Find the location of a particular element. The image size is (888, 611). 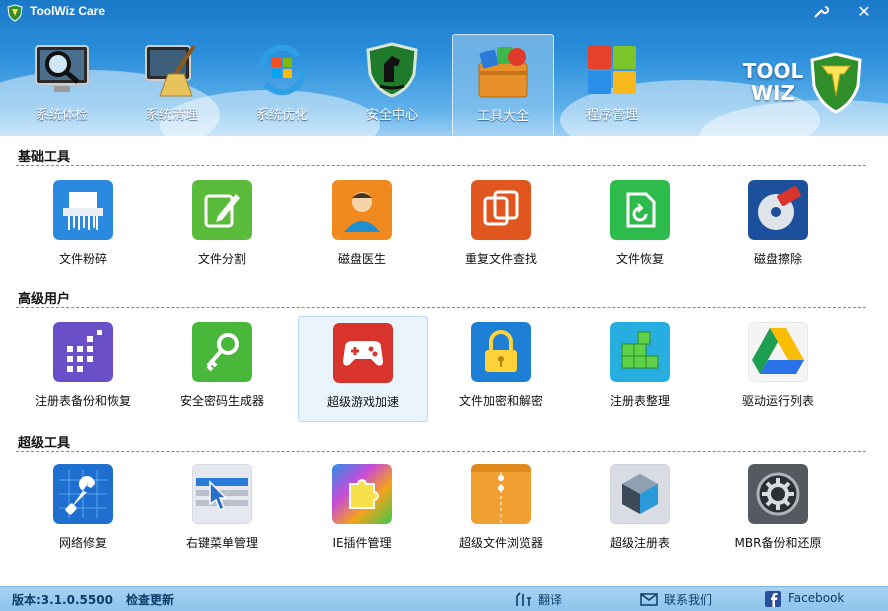

app-shield-icon is located at coordinates (15, 13).